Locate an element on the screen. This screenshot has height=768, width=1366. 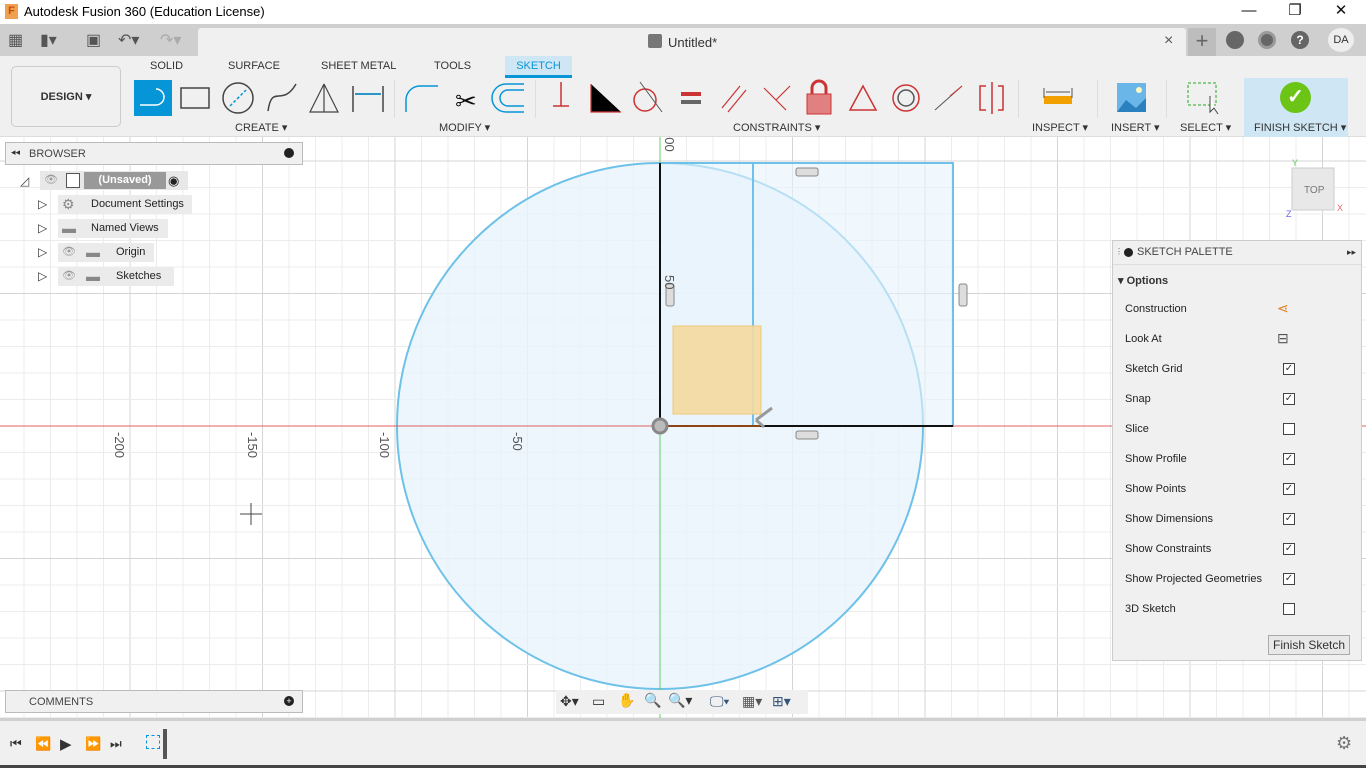
display-settings-icon: 🖵▾ is located at coordinates (719, 701).